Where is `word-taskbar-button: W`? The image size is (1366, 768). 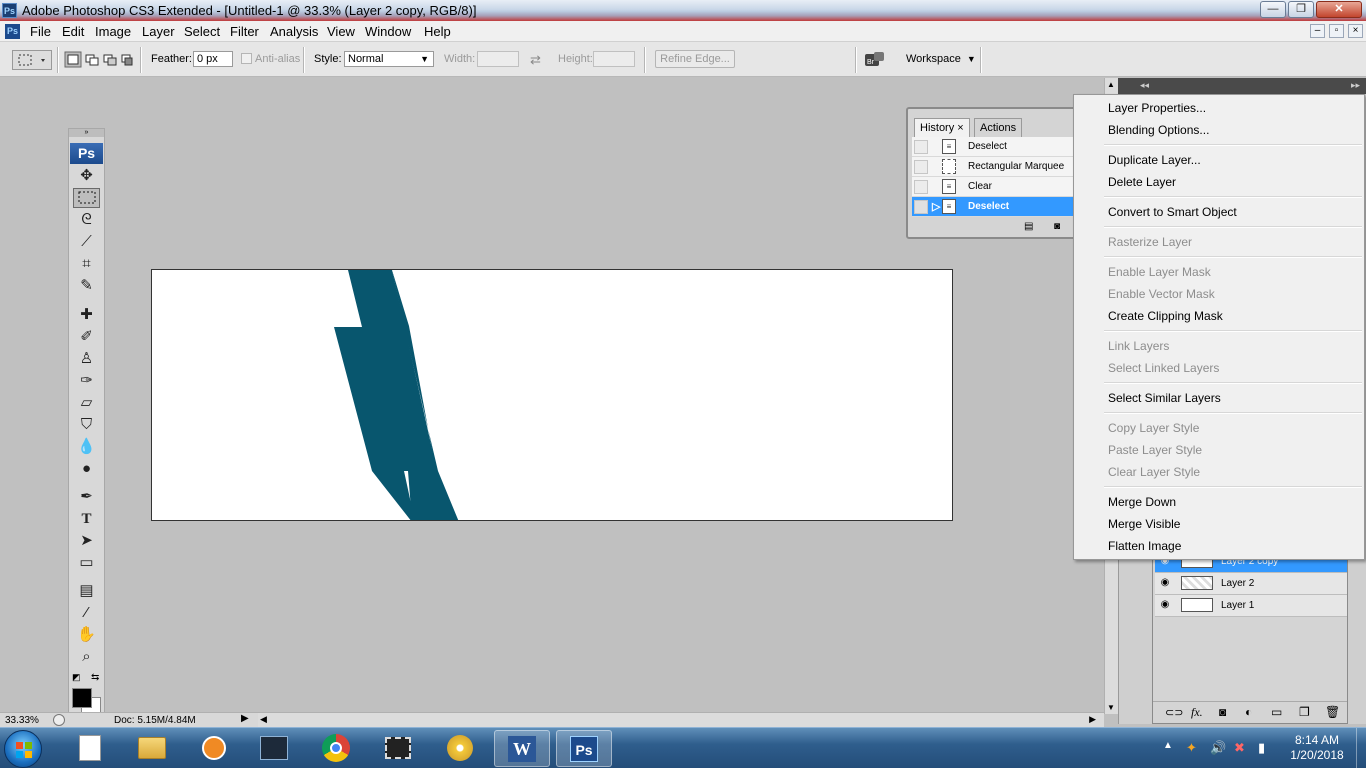
word-taskbar-button: W is located at coordinates (522, 748).